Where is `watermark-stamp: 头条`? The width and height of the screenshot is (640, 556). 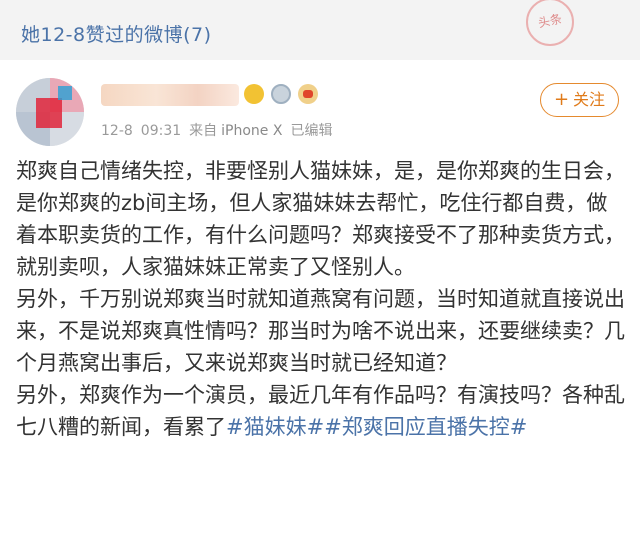
watermark-stamp: 头条 is located at coordinates (550, 23).